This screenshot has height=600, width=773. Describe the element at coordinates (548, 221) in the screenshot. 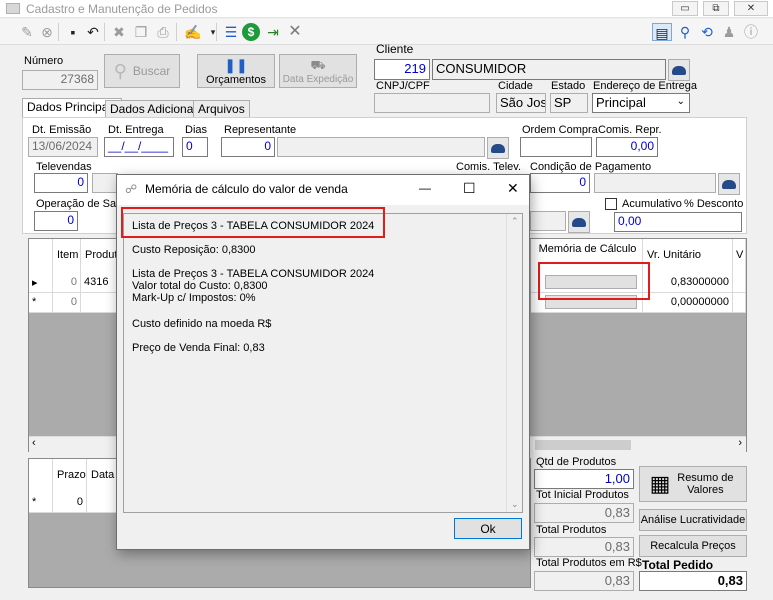

I see `operacao-name-field` at that location.